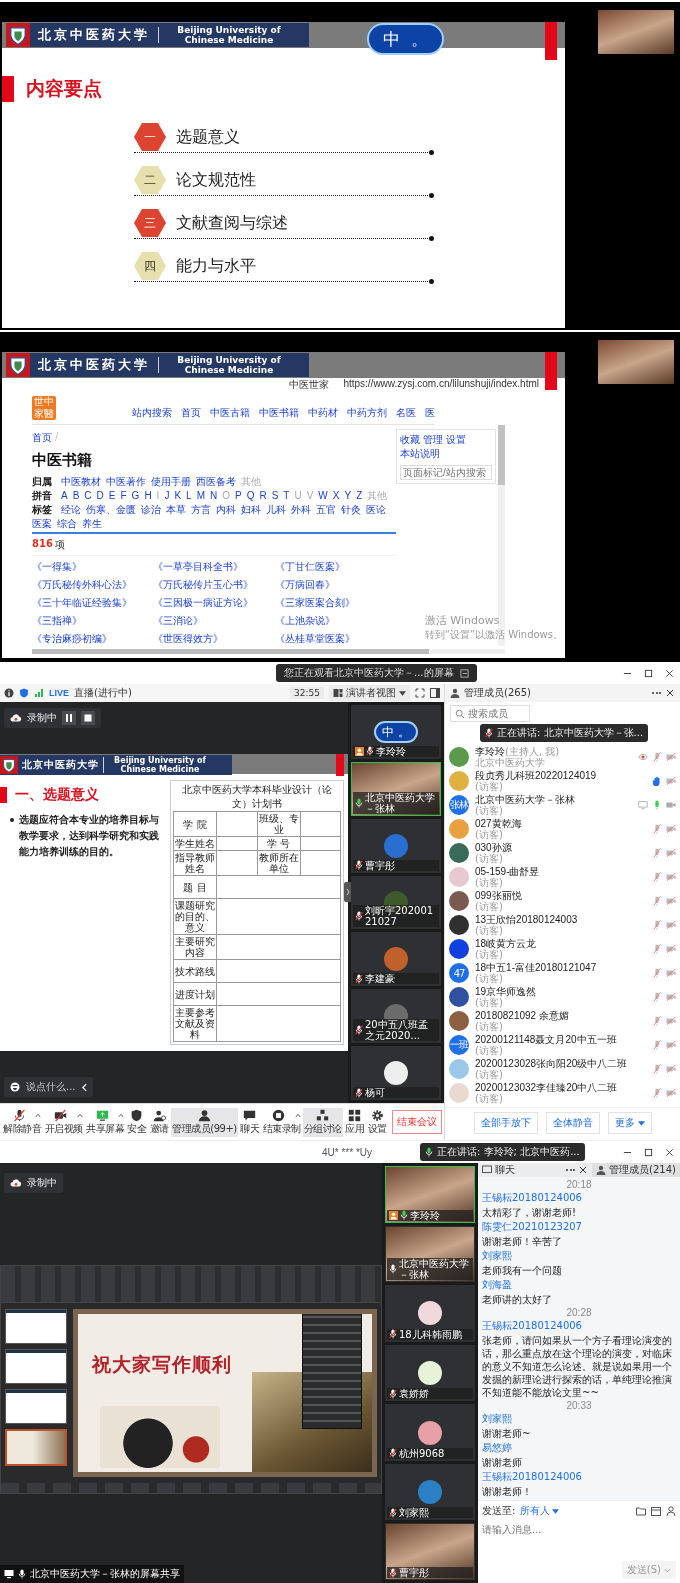 The width and height of the screenshot is (680, 1583). I want to click on filter-link: 中医著作, so click(126, 482).